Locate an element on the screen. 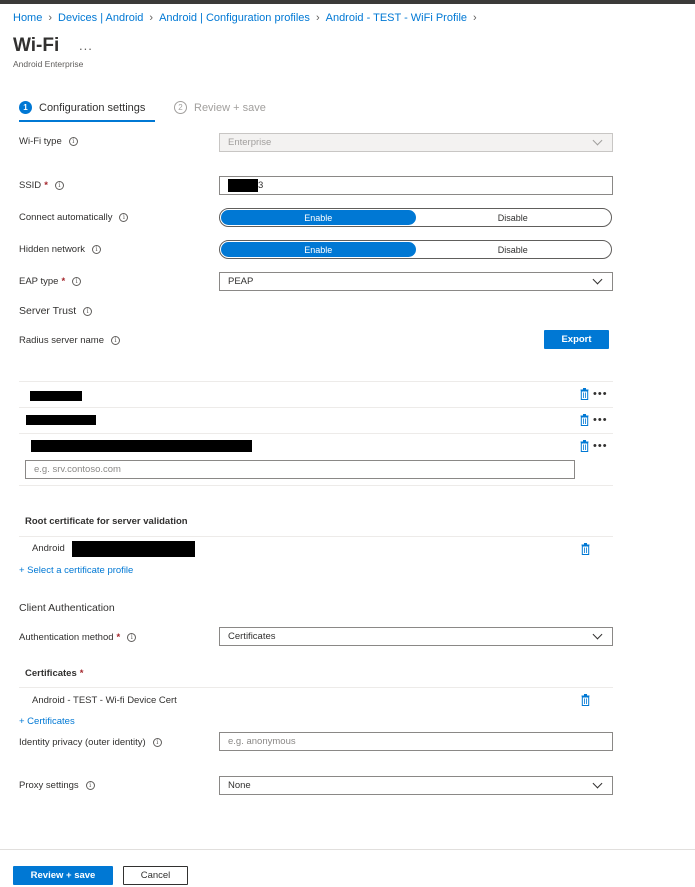 The image size is (695, 887). proxy-settings-label: Proxy settings i is located at coordinates (57, 785).